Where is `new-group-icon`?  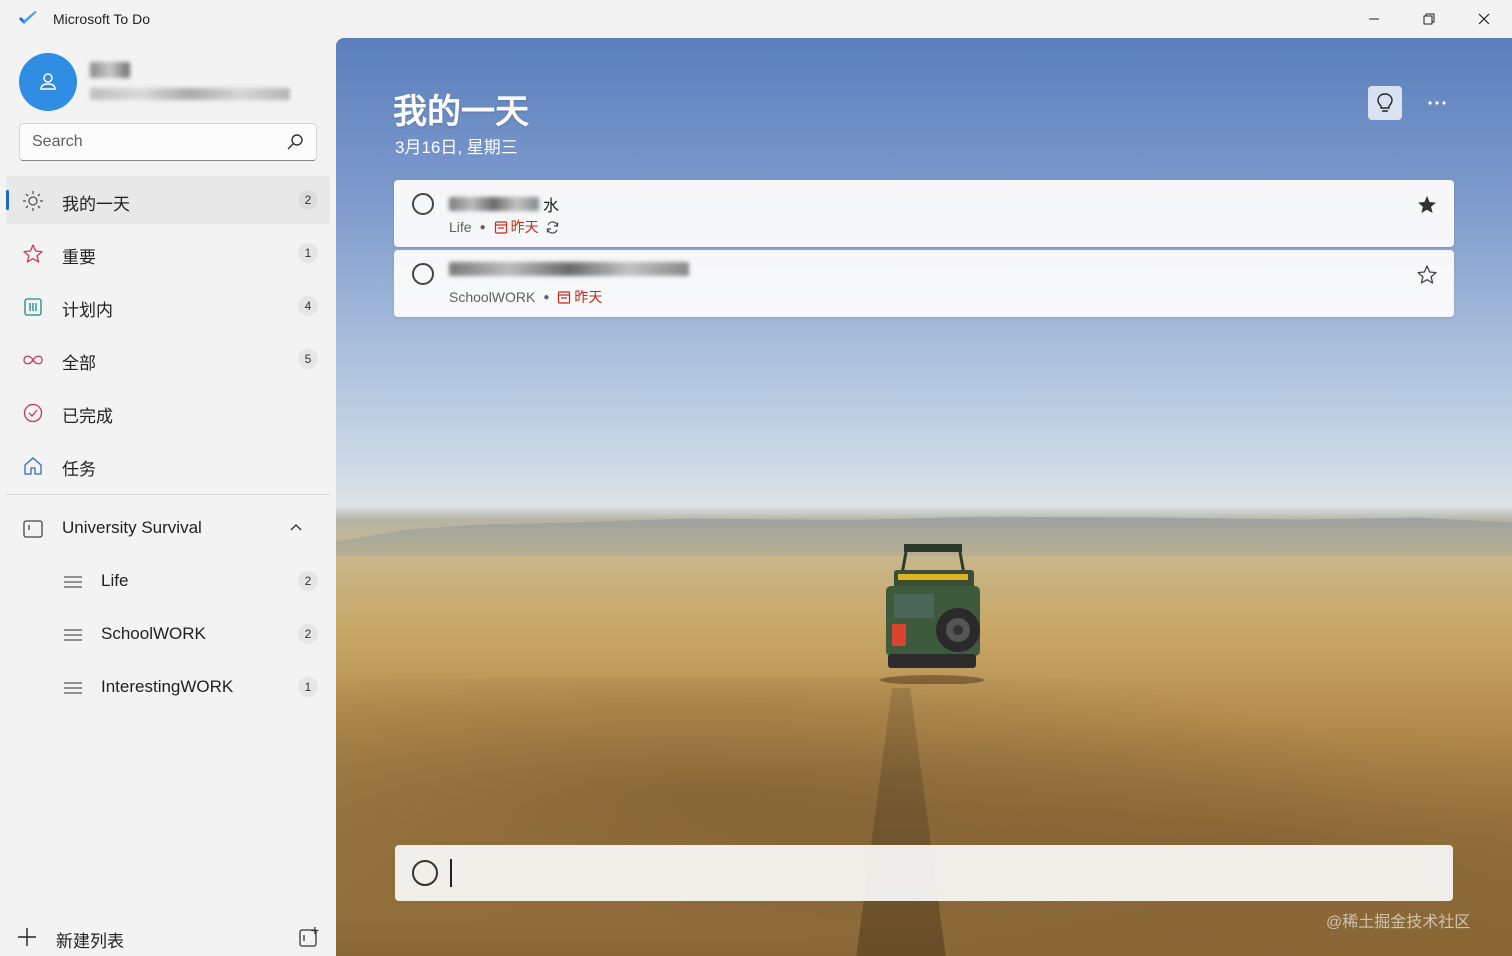 new-group-icon is located at coordinates (309, 937).